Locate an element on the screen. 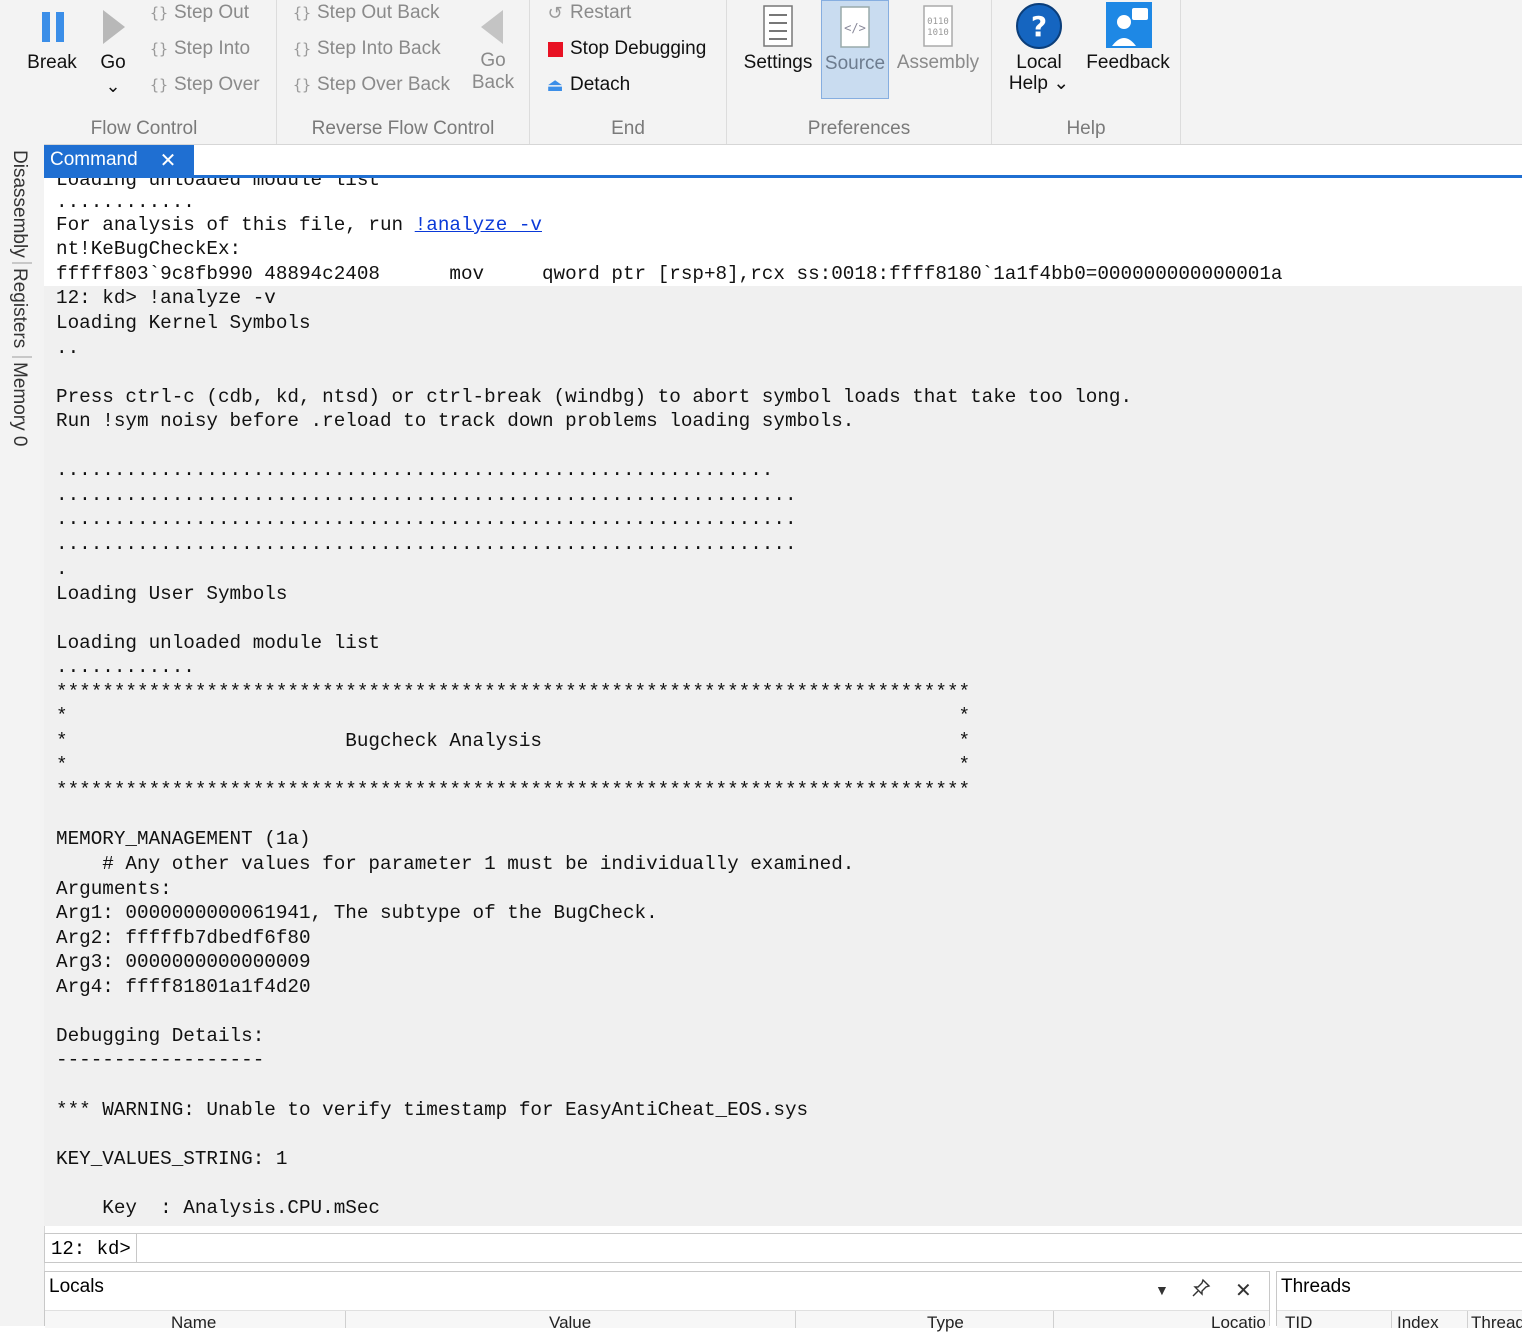  stop-icon is located at coordinates (555, 49).